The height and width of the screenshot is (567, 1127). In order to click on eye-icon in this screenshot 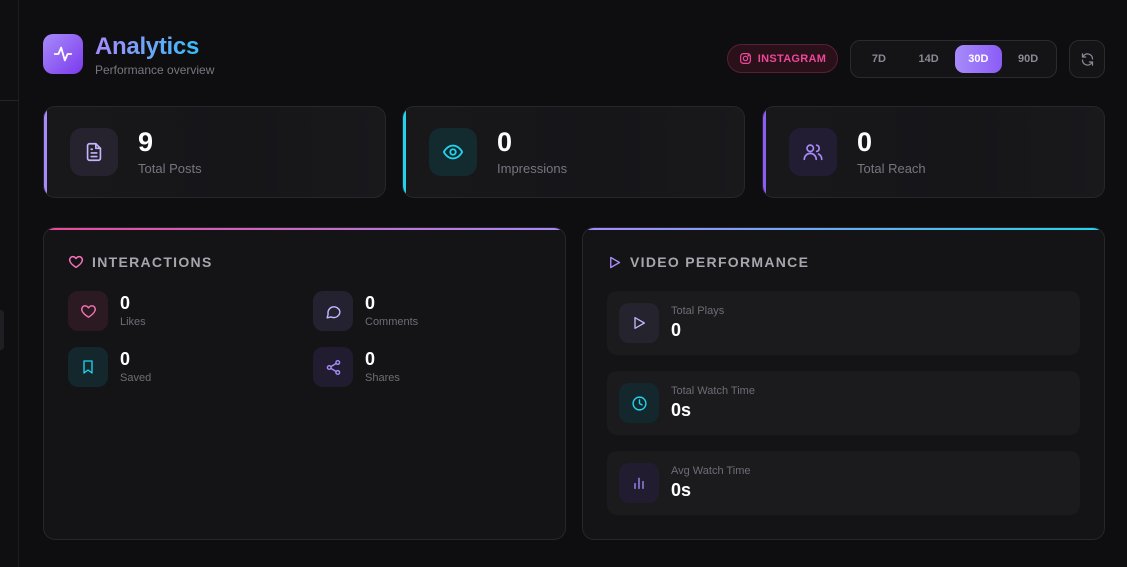, I will do `click(453, 152)`.